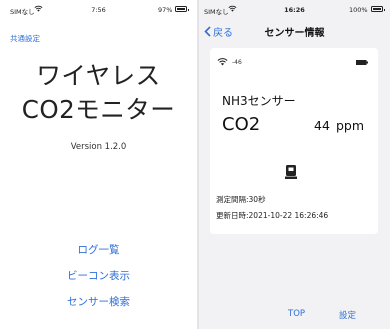  Describe the element at coordinates (259, 101) in the screenshot. I see `sensor-name: NH3センサー` at that location.